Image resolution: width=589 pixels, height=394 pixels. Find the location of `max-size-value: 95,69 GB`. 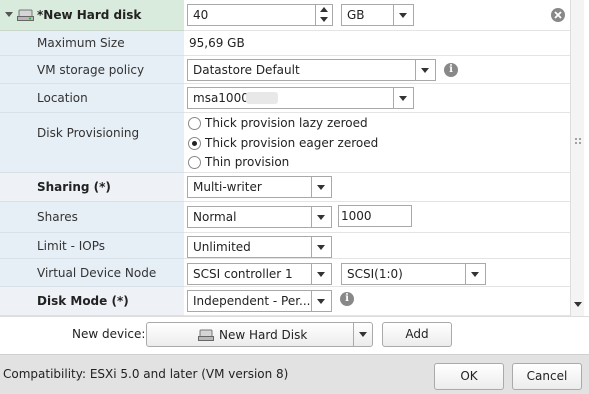

max-size-value: 95,69 GB is located at coordinates (217, 43).